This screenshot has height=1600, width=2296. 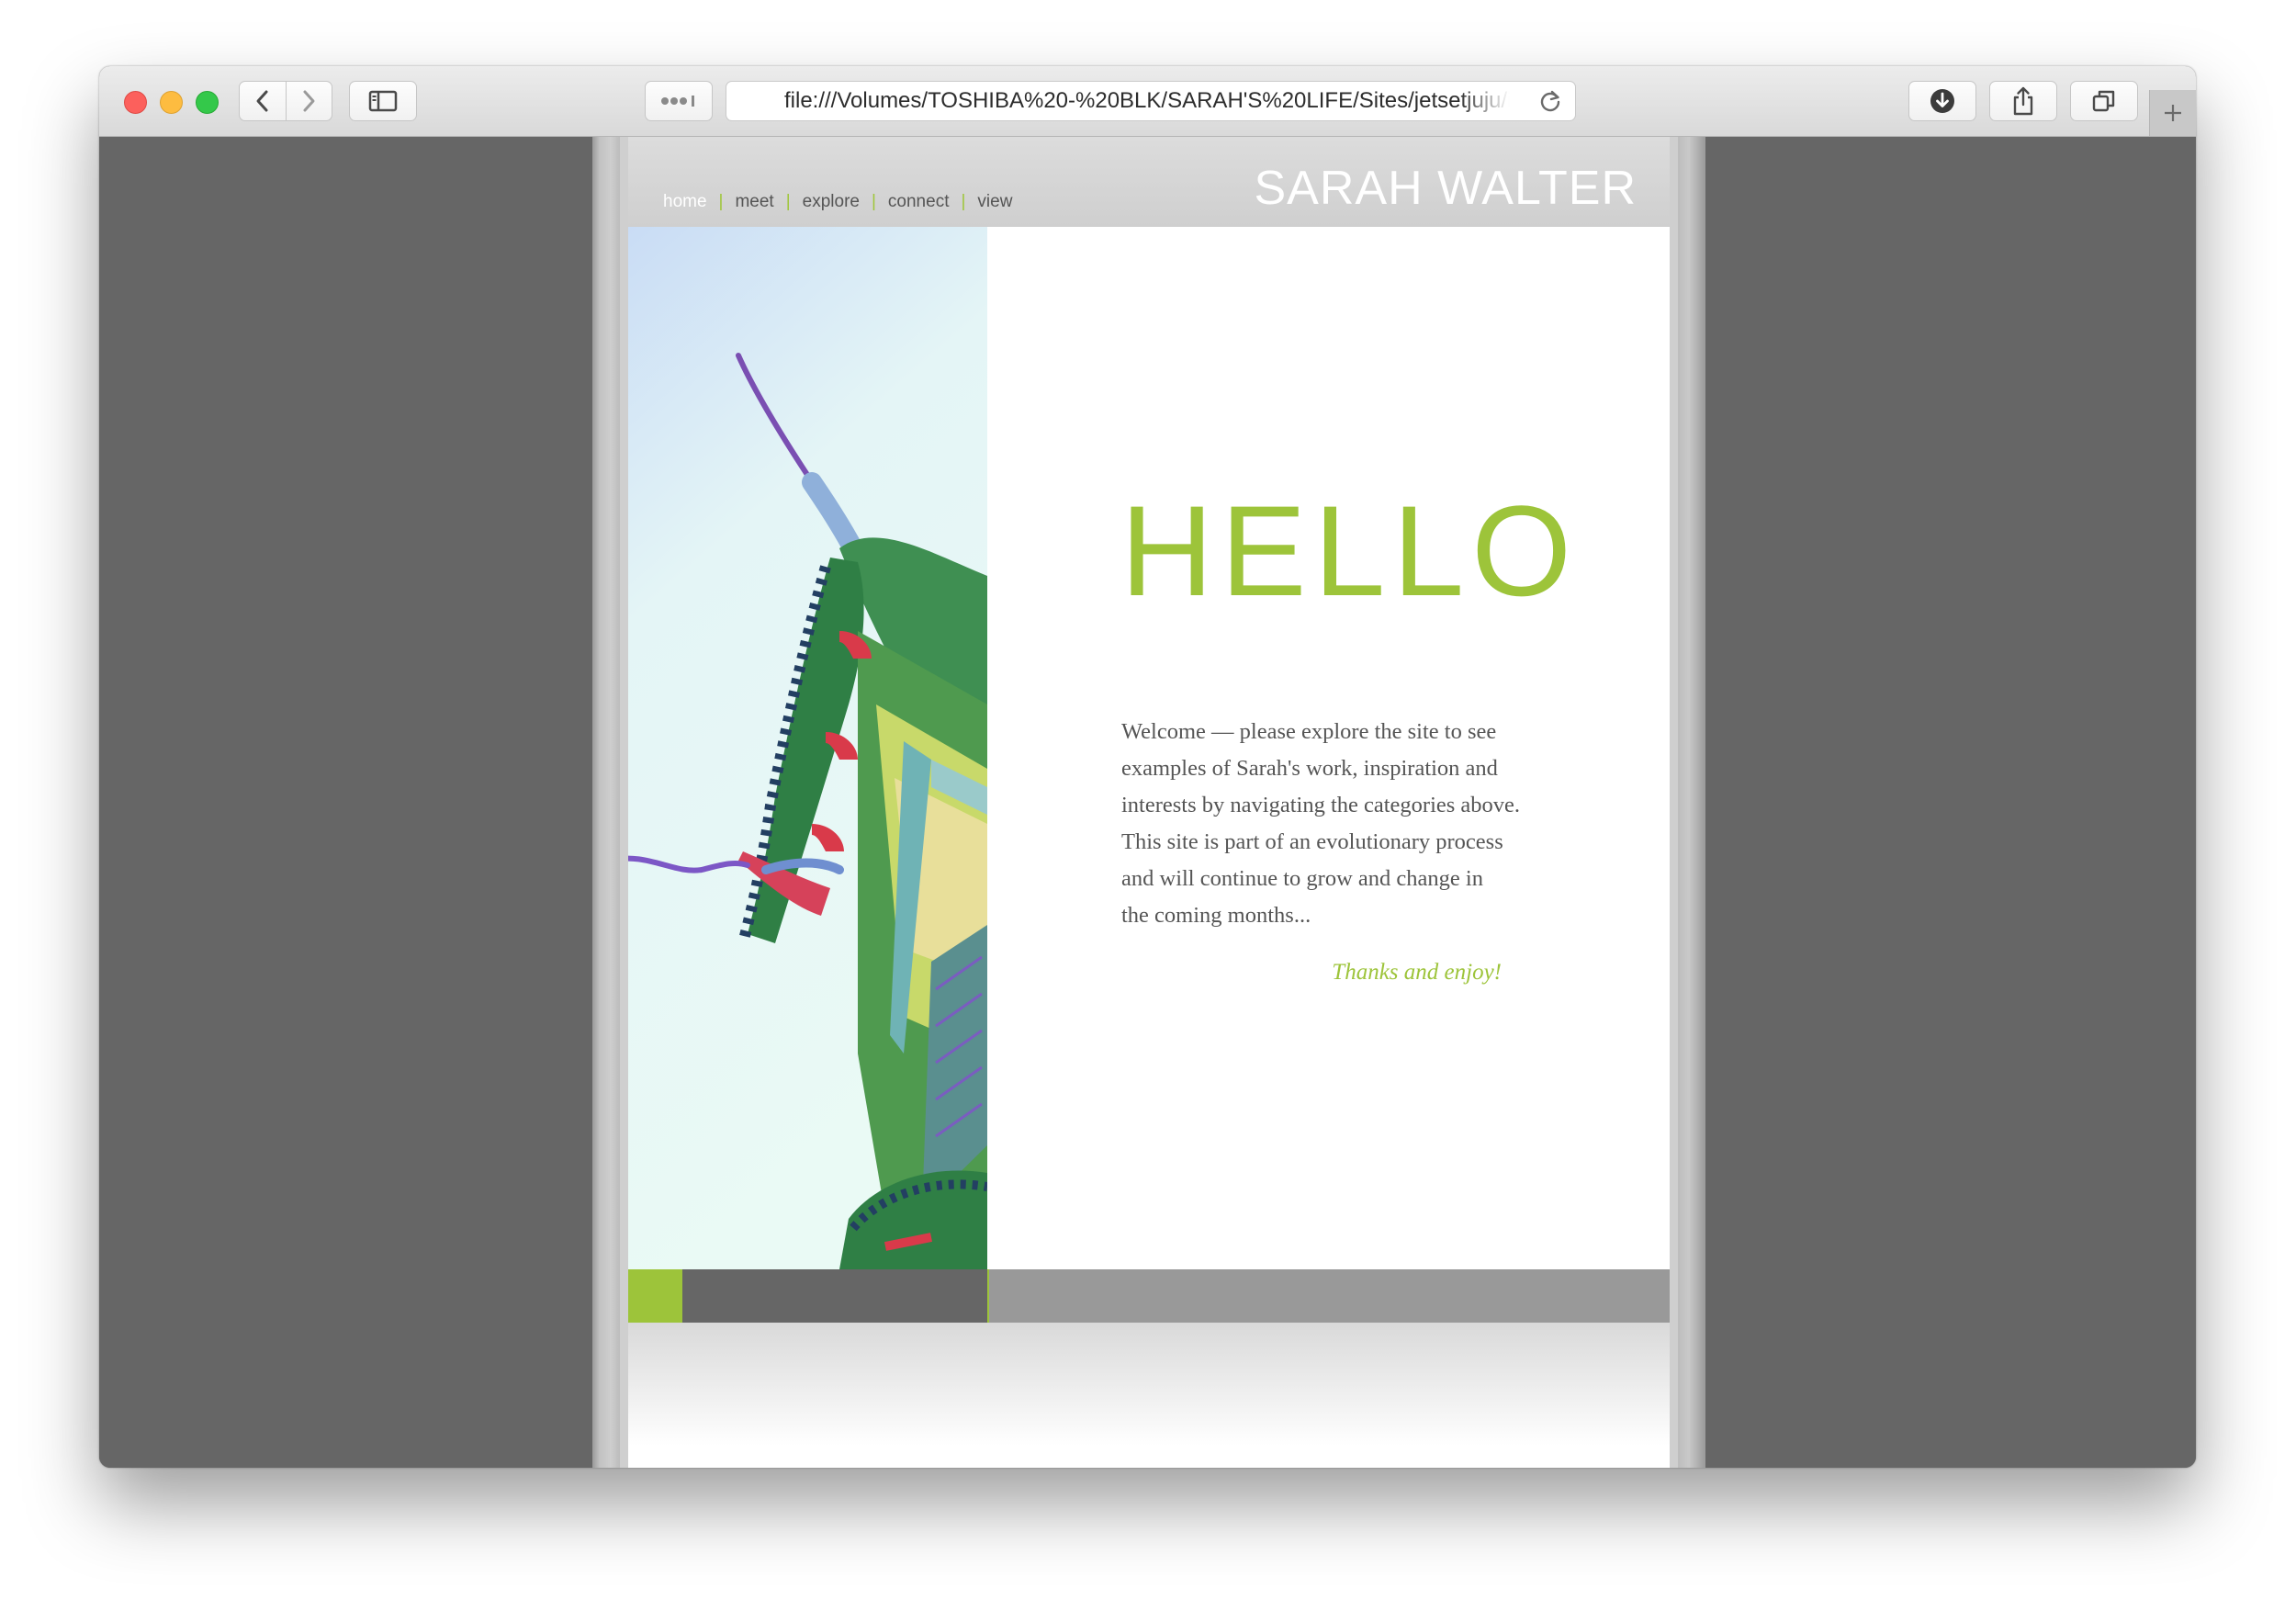 I want to click on minimize-window-button, so click(x=171, y=103).